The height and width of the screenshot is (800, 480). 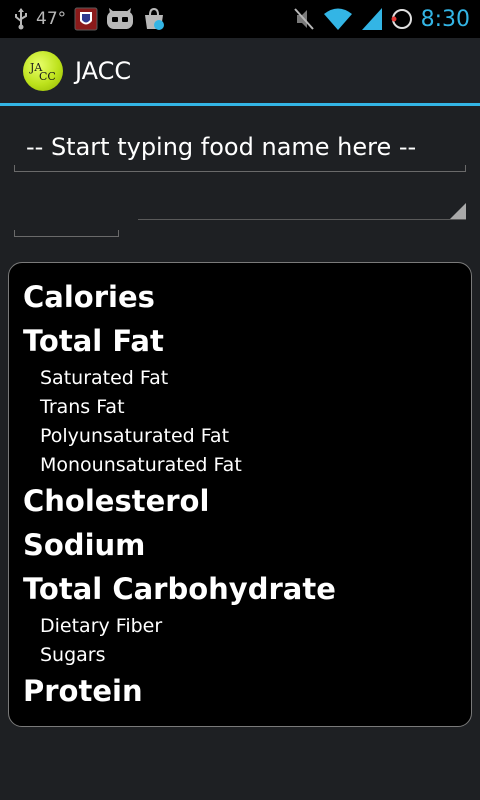 I want to click on app-logo-icon: JA CC, so click(x=43, y=70).